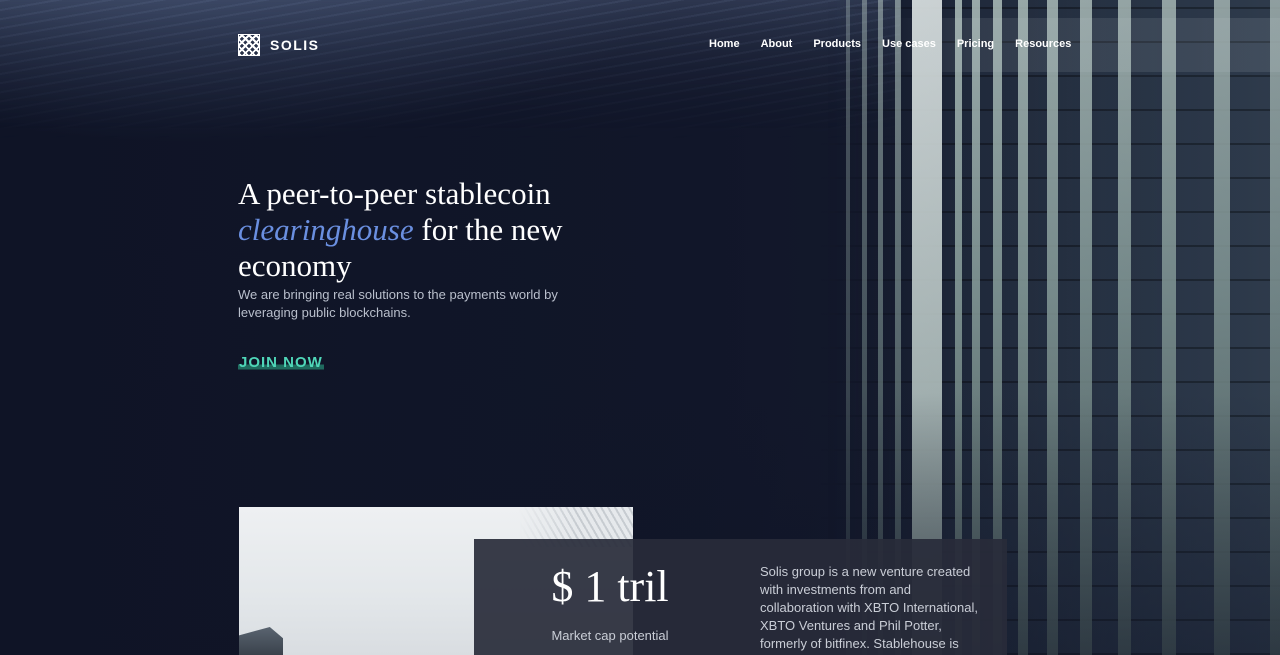  I want to click on nav-item-use-cases: Use cases, so click(909, 44).